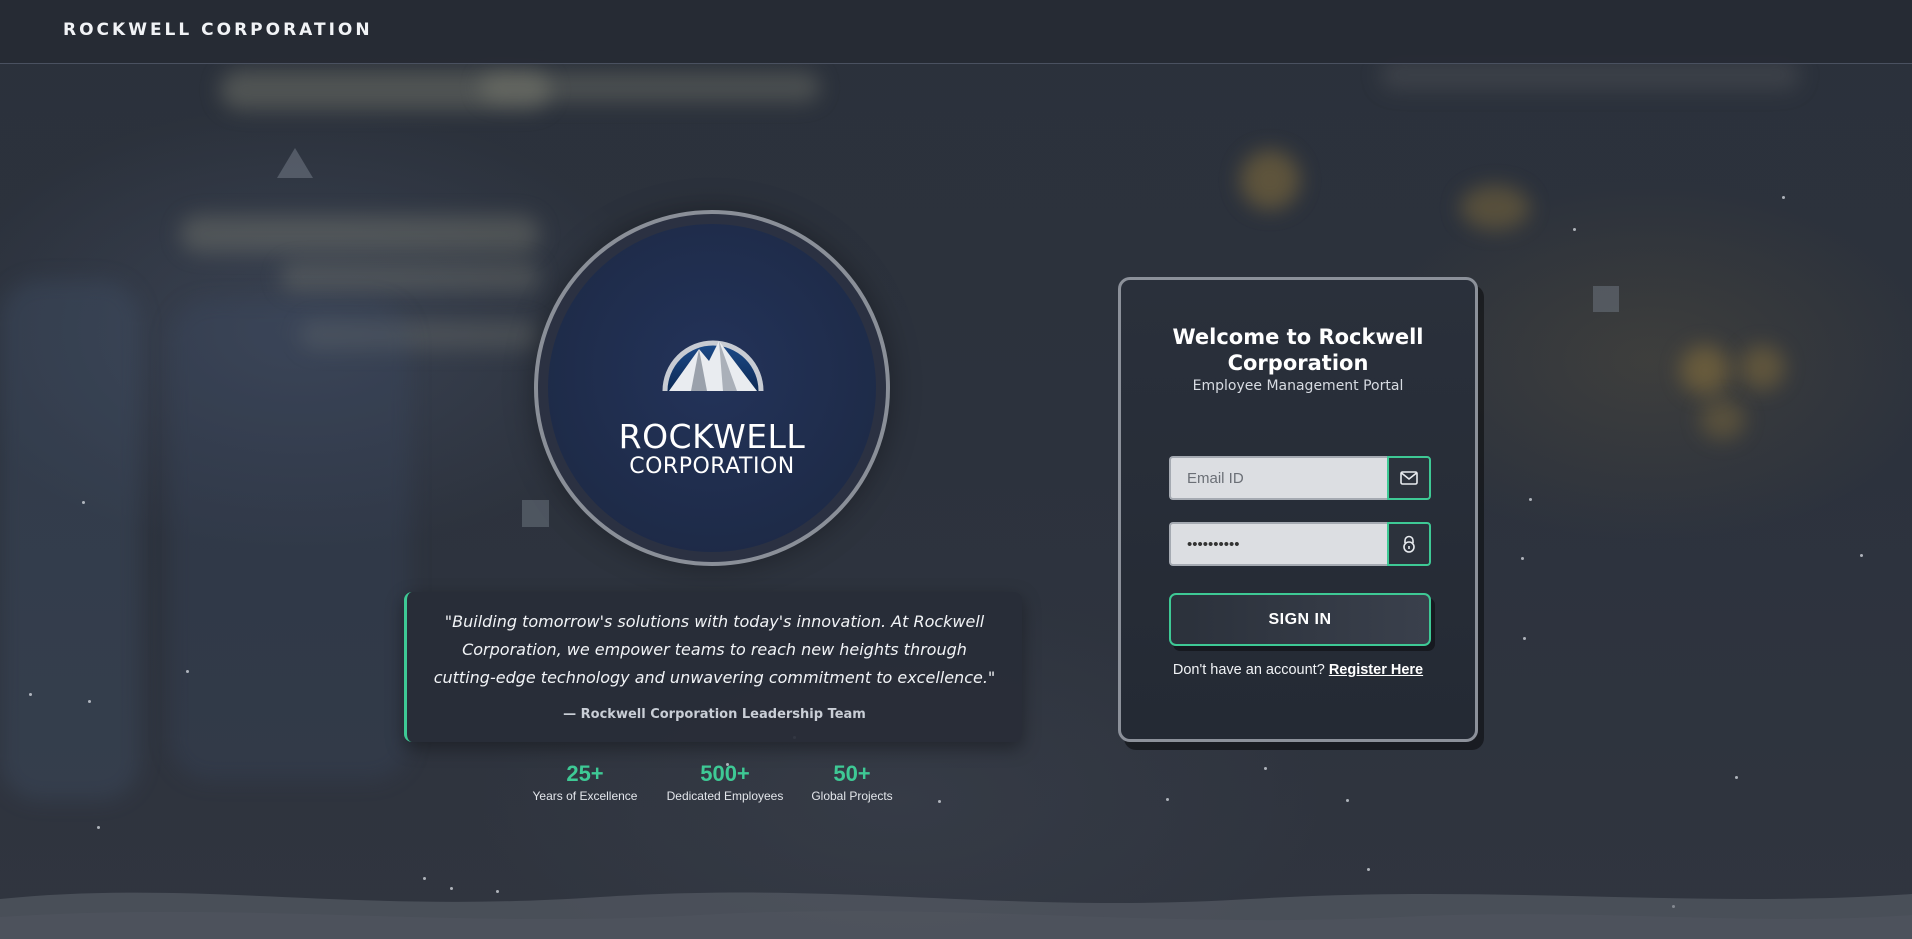 This screenshot has height=939, width=1912. Describe the element at coordinates (852, 773) in the screenshot. I see `stat-value: 50+` at that location.